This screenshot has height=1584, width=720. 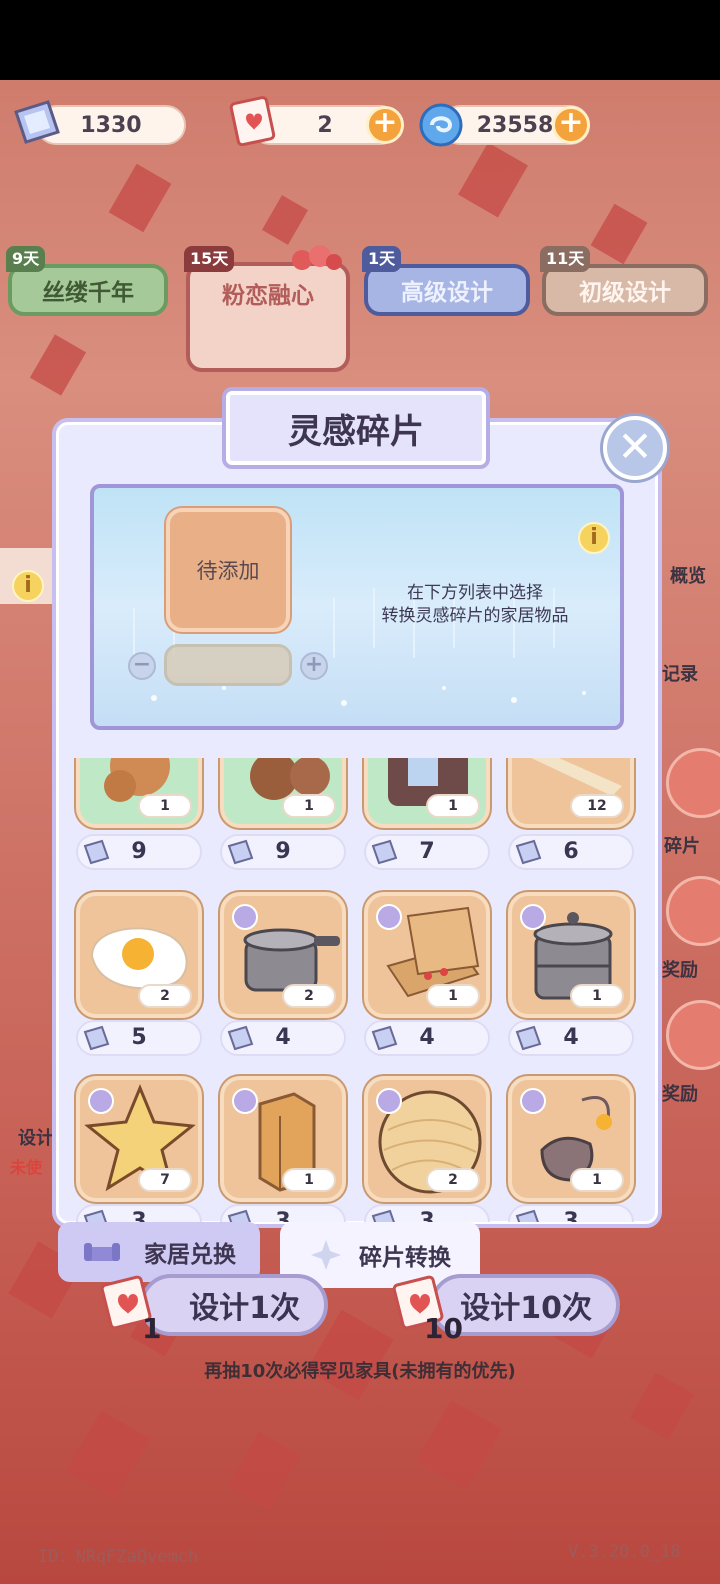 What do you see at coordinates (443, 1328) in the screenshot?
I see `design-ten-count: 10` at bounding box center [443, 1328].